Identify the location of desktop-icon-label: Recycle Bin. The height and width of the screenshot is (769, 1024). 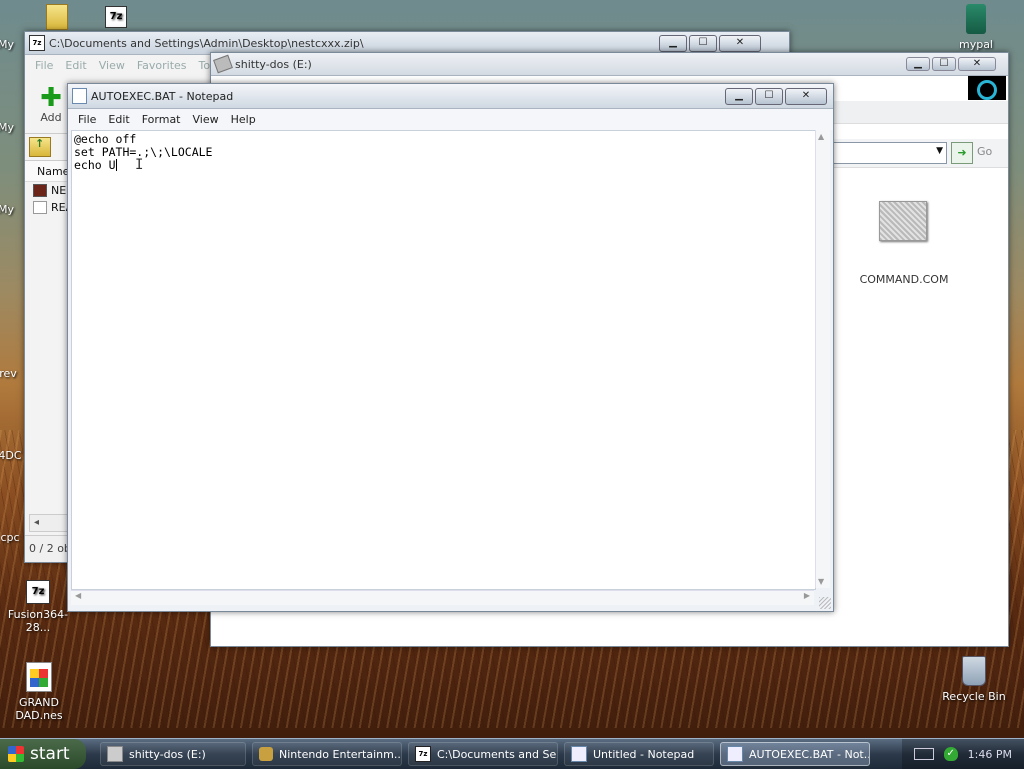
(974, 696).